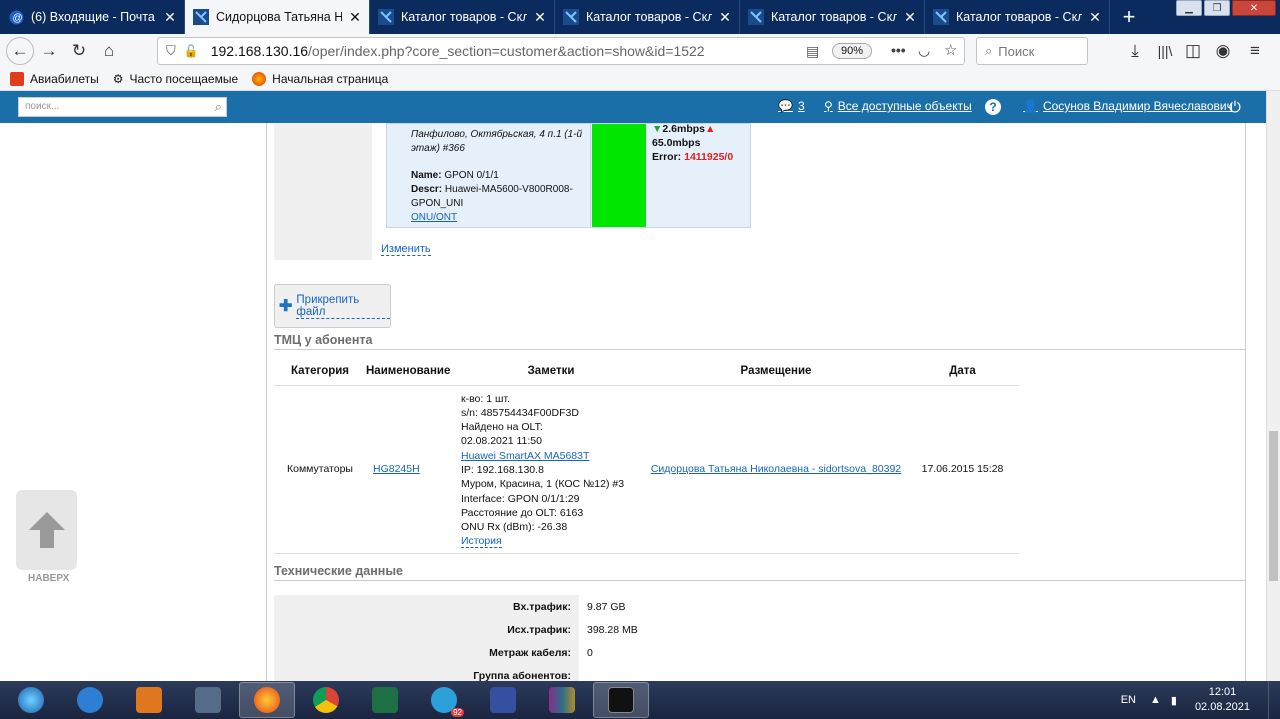  What do you see at coordinates (1032, 51) in the screenshot?
I see `browser-search-input: ⌕ Поиск` at bounding box center [1032, 51].